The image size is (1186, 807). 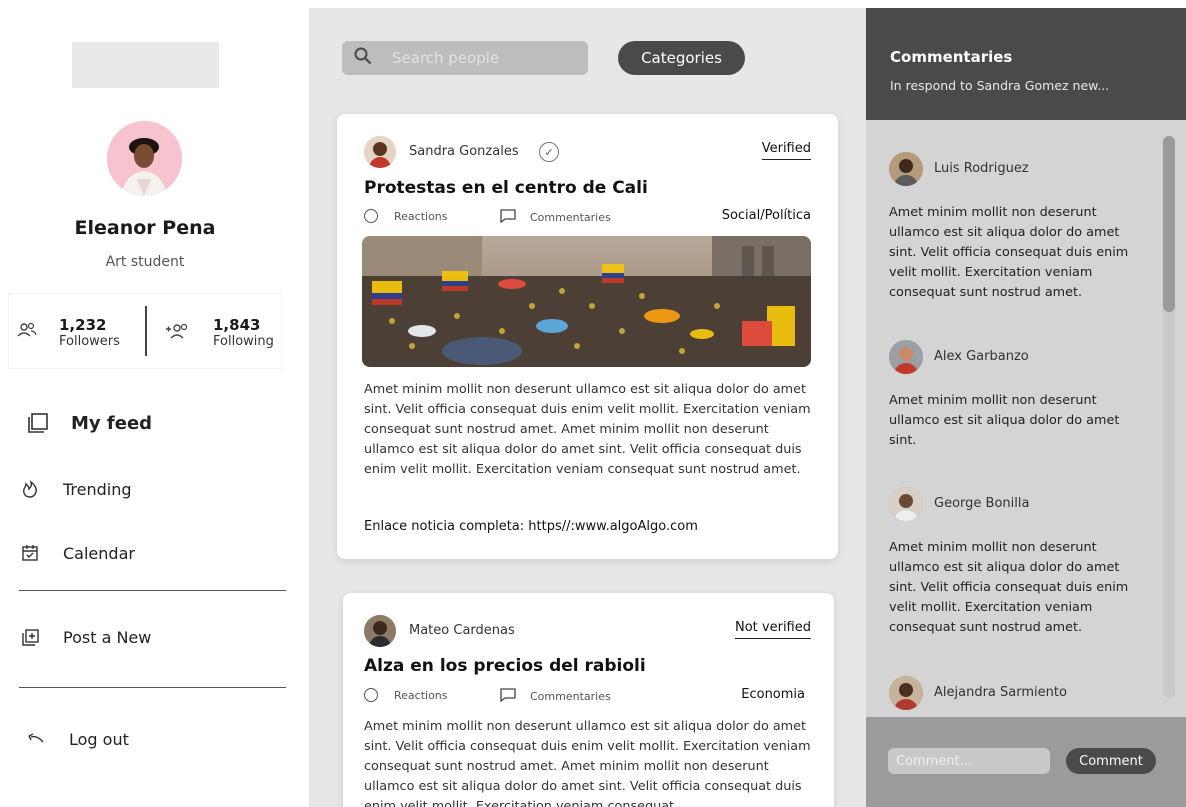 I want to click on post-image, so click(x=586, y=301).